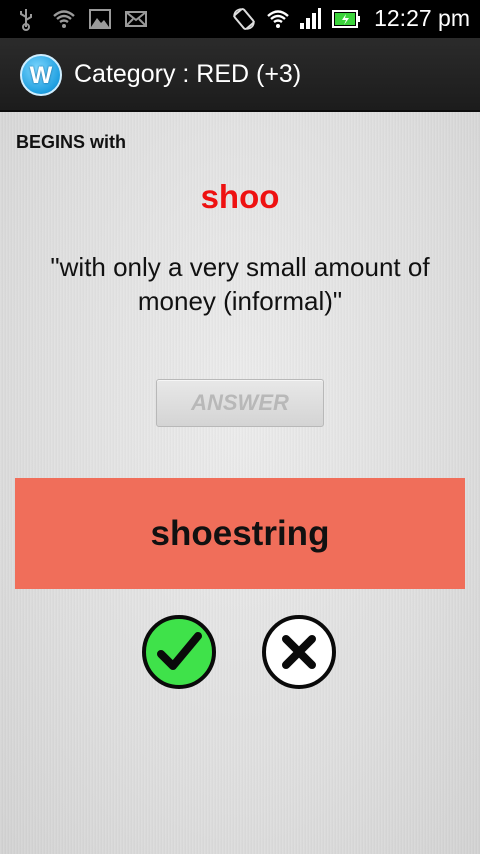  What do you see at coordinates (136, 19) in the screenshot?
I see `mail-icon` at bounding box center [136, 19].